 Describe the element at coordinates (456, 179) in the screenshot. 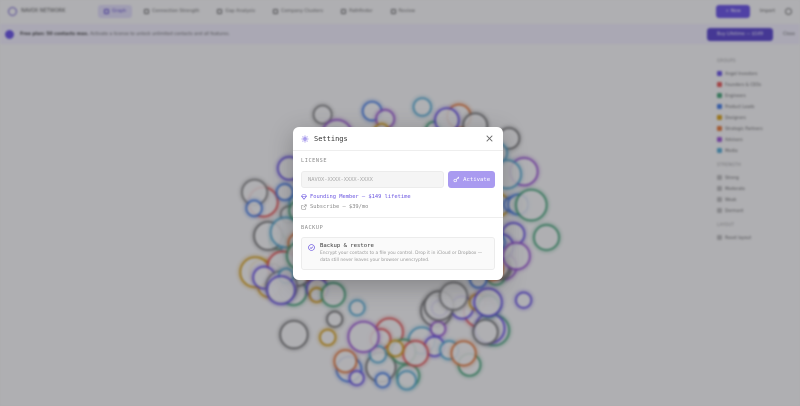

I see `key-icon` at that location.